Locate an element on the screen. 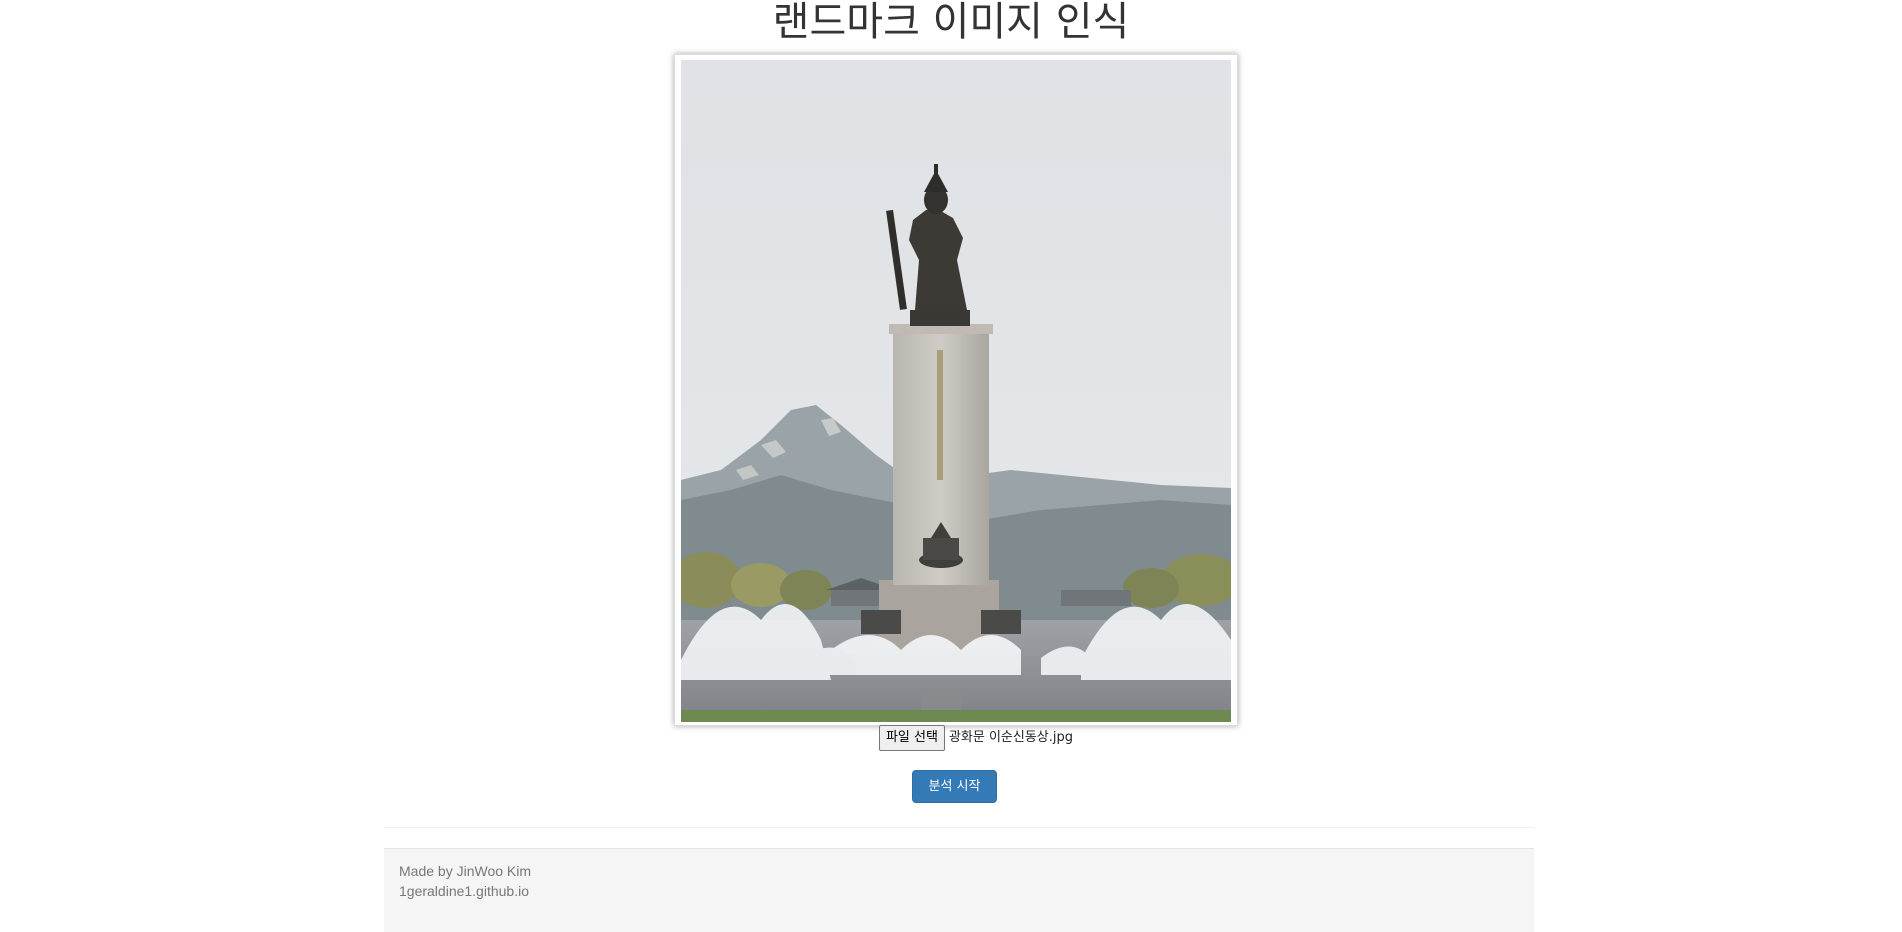  footer: Made by JinWoo Kim 1geraldine1.github.io is located at coordinates (959, 890).